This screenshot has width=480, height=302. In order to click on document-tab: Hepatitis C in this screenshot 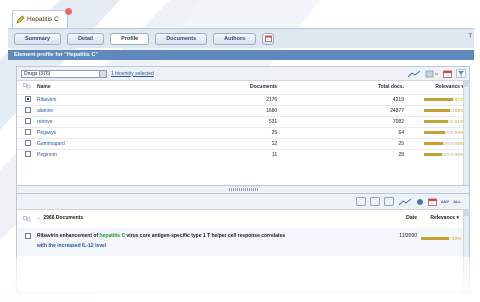, I will do `click(42, 18)`.